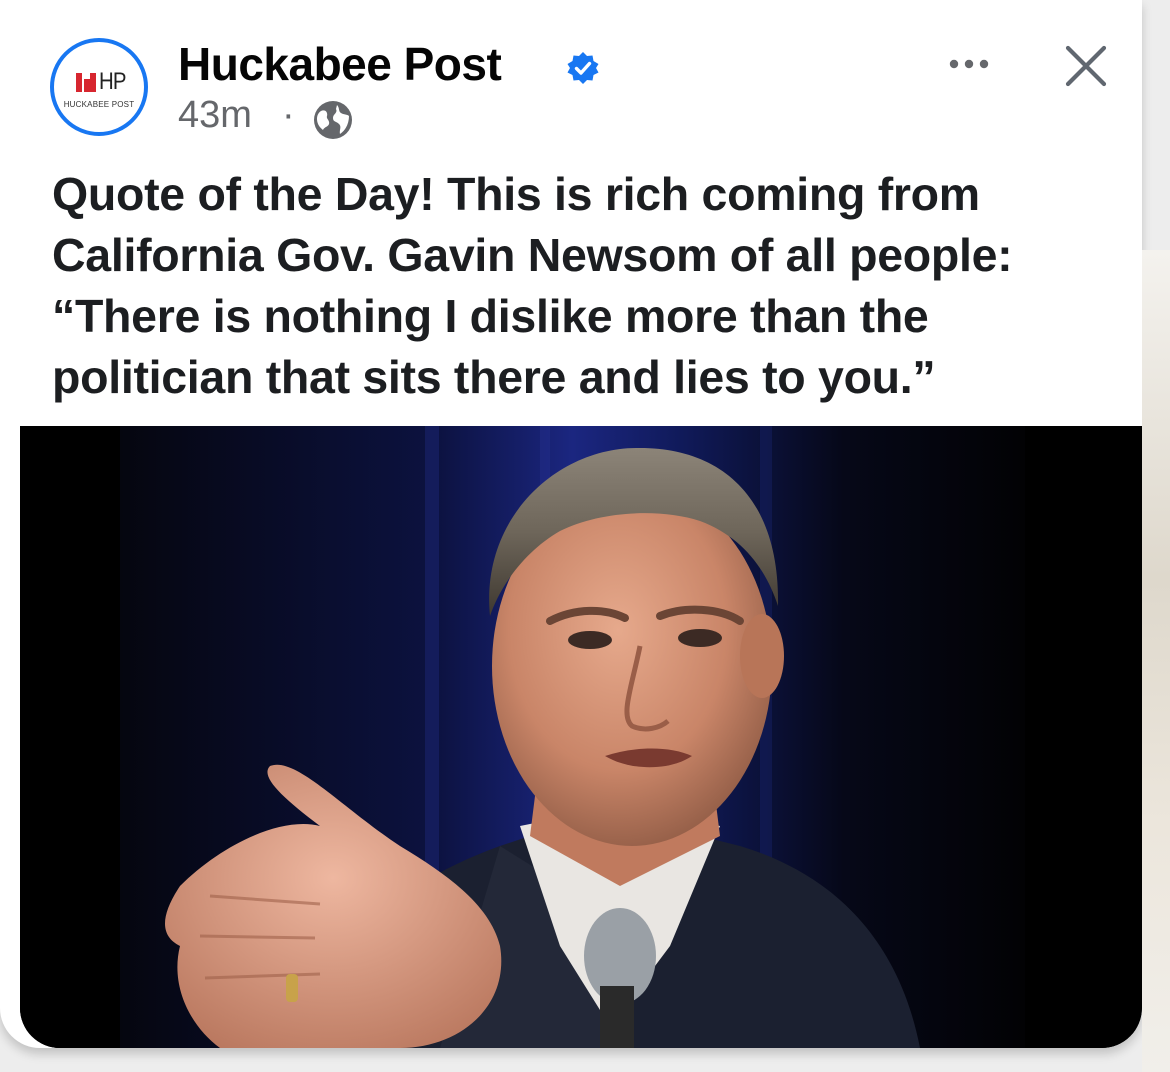 The height and width of the screenshot is (1072, 1170). I want to click on avatar-logo-text: HP, so click(113, 81).